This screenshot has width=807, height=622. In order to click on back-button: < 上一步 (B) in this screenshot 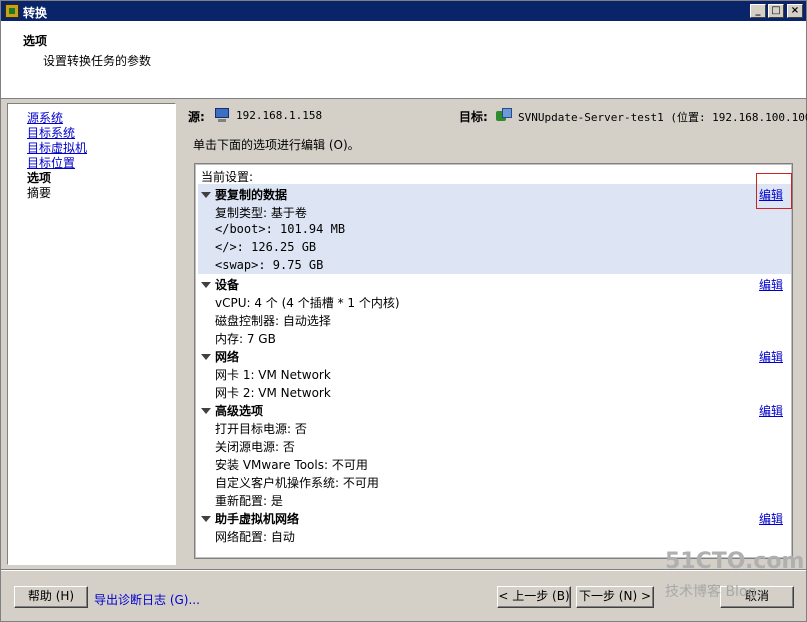, I will do `click(534, 597)`.